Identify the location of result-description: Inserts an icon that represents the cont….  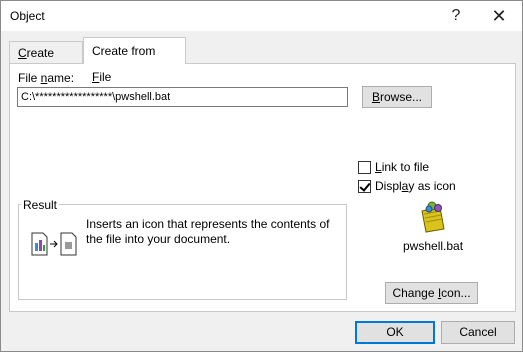
(208, 231).